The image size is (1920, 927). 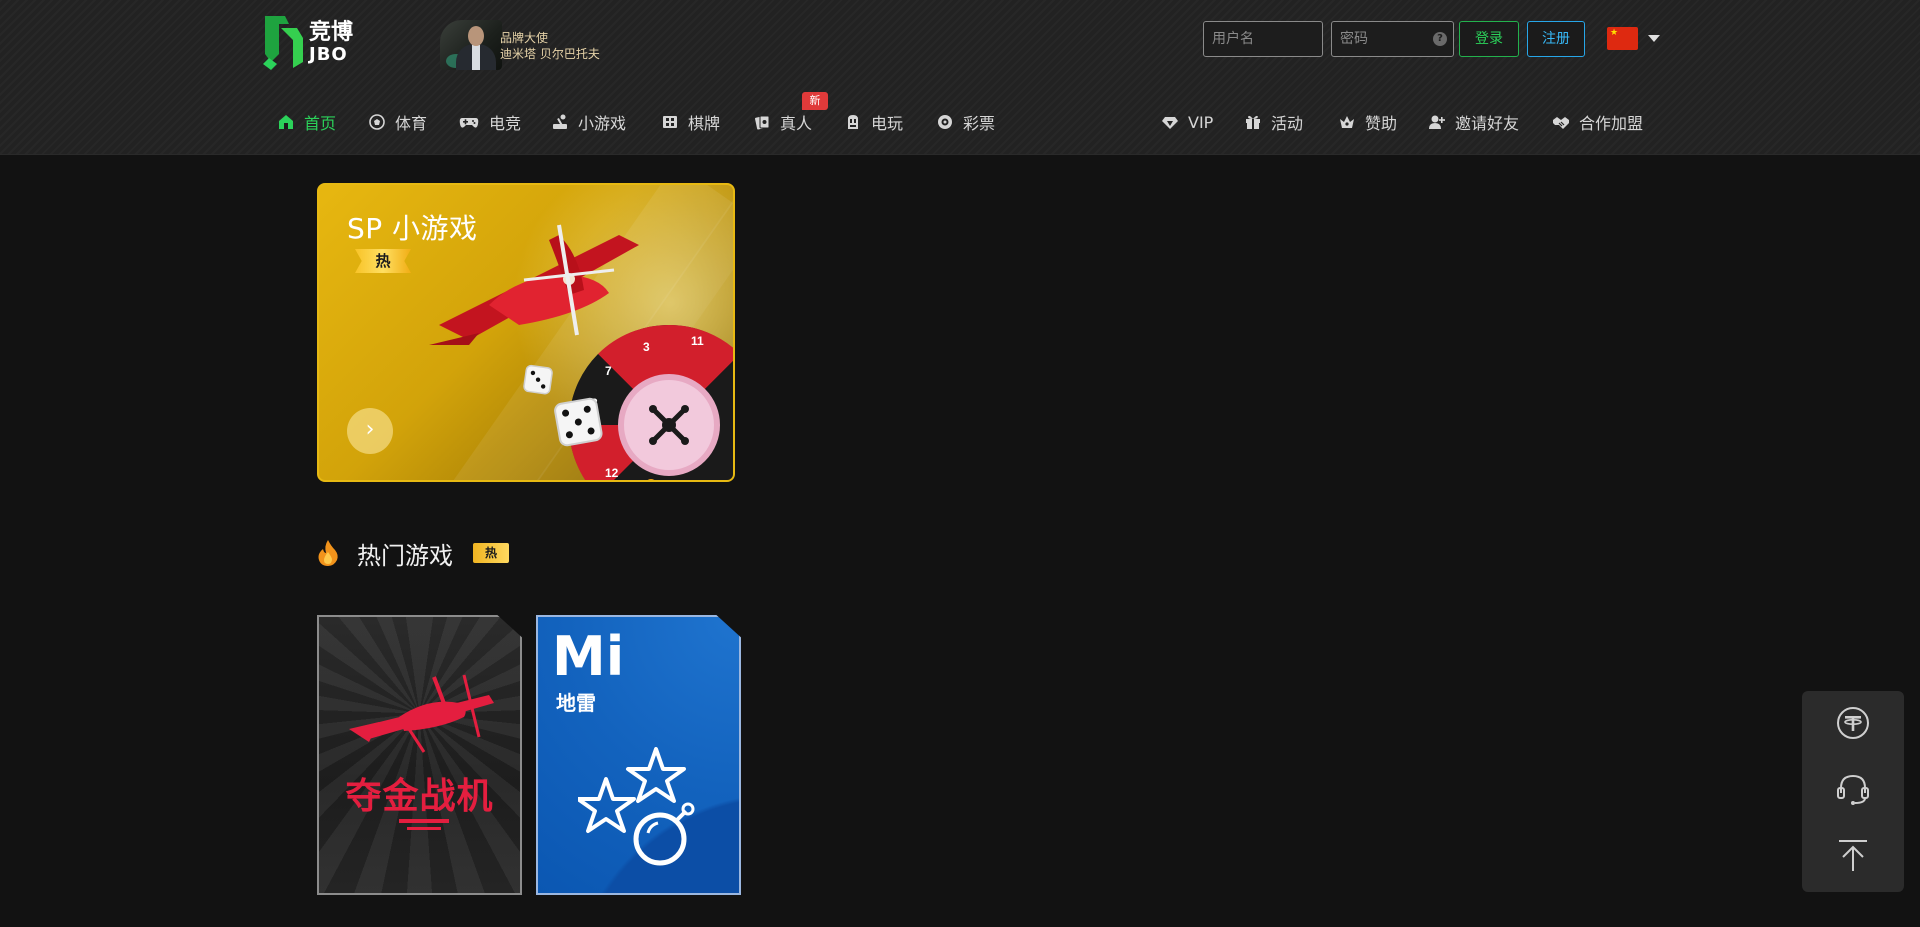 What do you see at coordinates (524, 38) in the screenshot?
I see `ambassador-title: 品牌大使` at bounding box center [524, 38].